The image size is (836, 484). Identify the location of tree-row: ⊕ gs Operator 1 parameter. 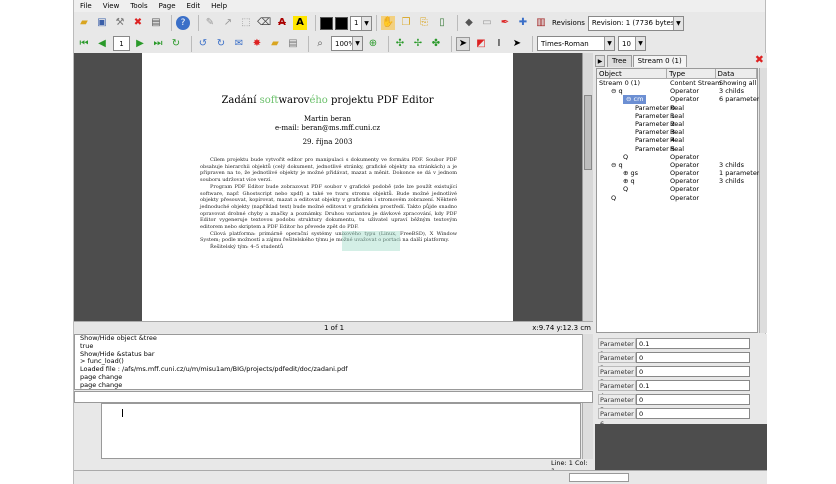
(678, 173).